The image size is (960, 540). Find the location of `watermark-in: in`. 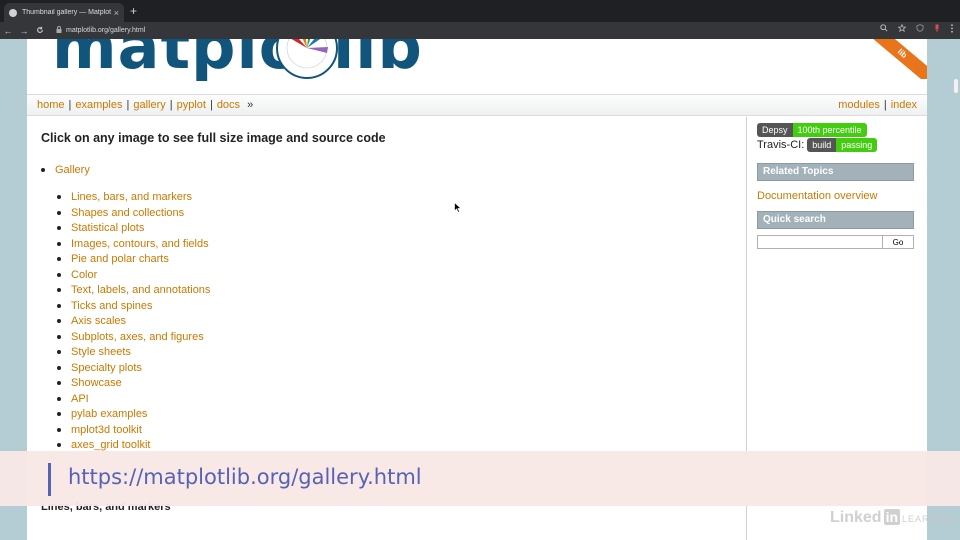

watermark-in: in is located at coordinates (892, 517).